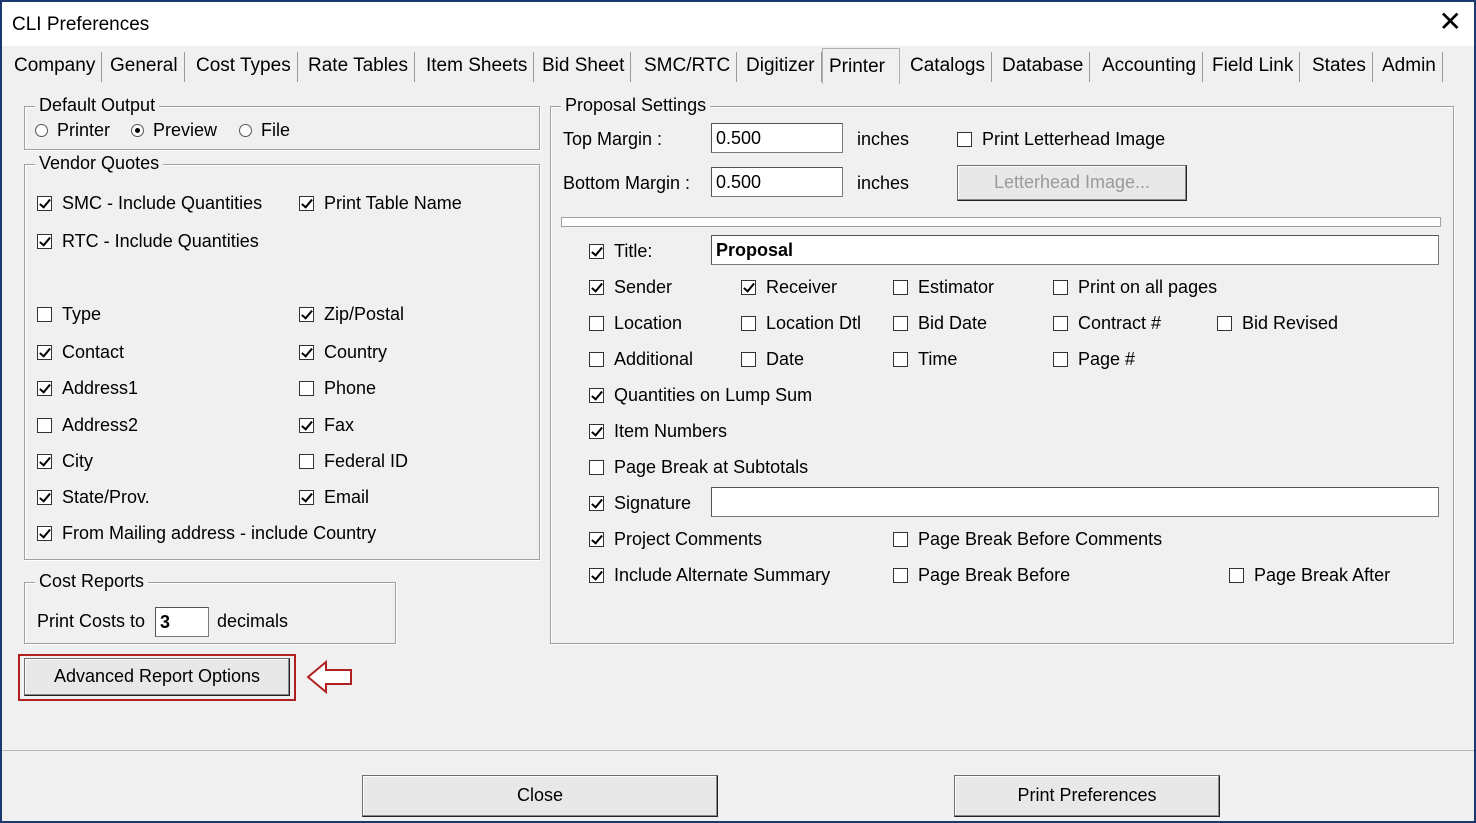  I want to click on from-mailing-address-checkbox: From Mailing address - include Country, so click(206, 533).